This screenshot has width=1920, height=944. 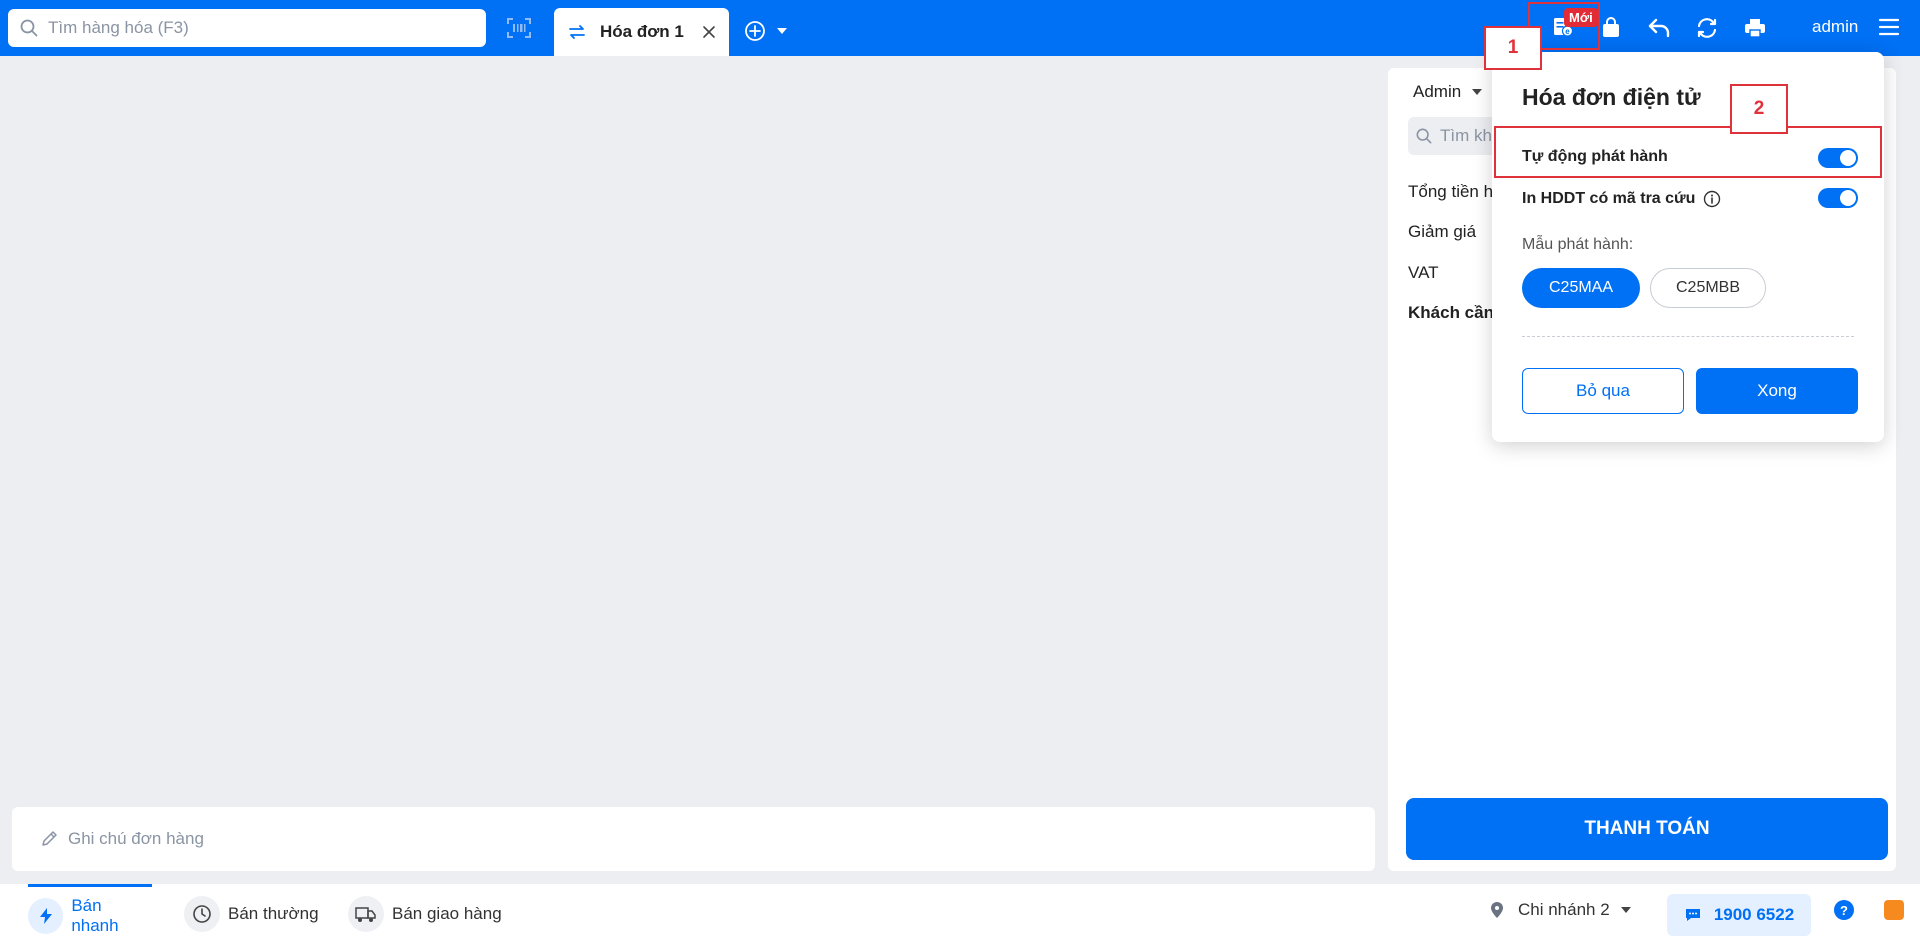 I want to click on tab-normal-sale-label: Bán thường, so click(x=273, y=913).